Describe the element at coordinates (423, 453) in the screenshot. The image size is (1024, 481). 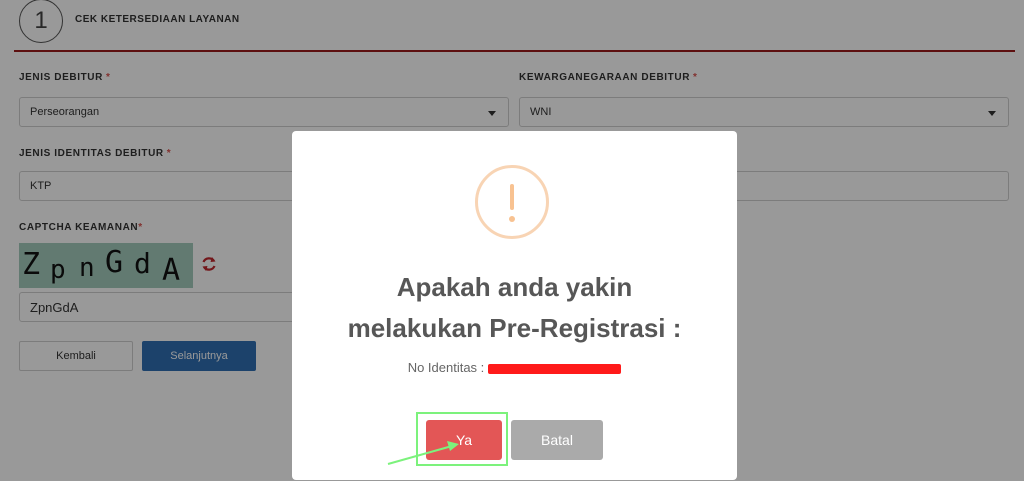
I see `pointer-arrow-icon` at that location.